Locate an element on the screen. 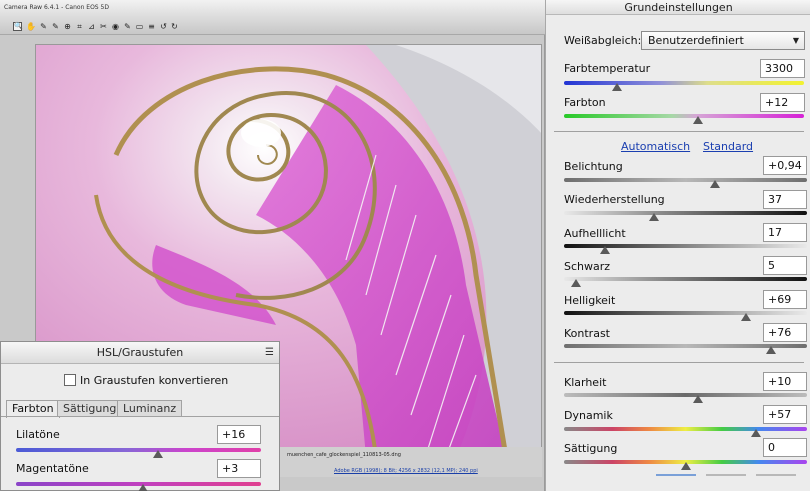  exposure-slider is located at coordinates (685, 180).